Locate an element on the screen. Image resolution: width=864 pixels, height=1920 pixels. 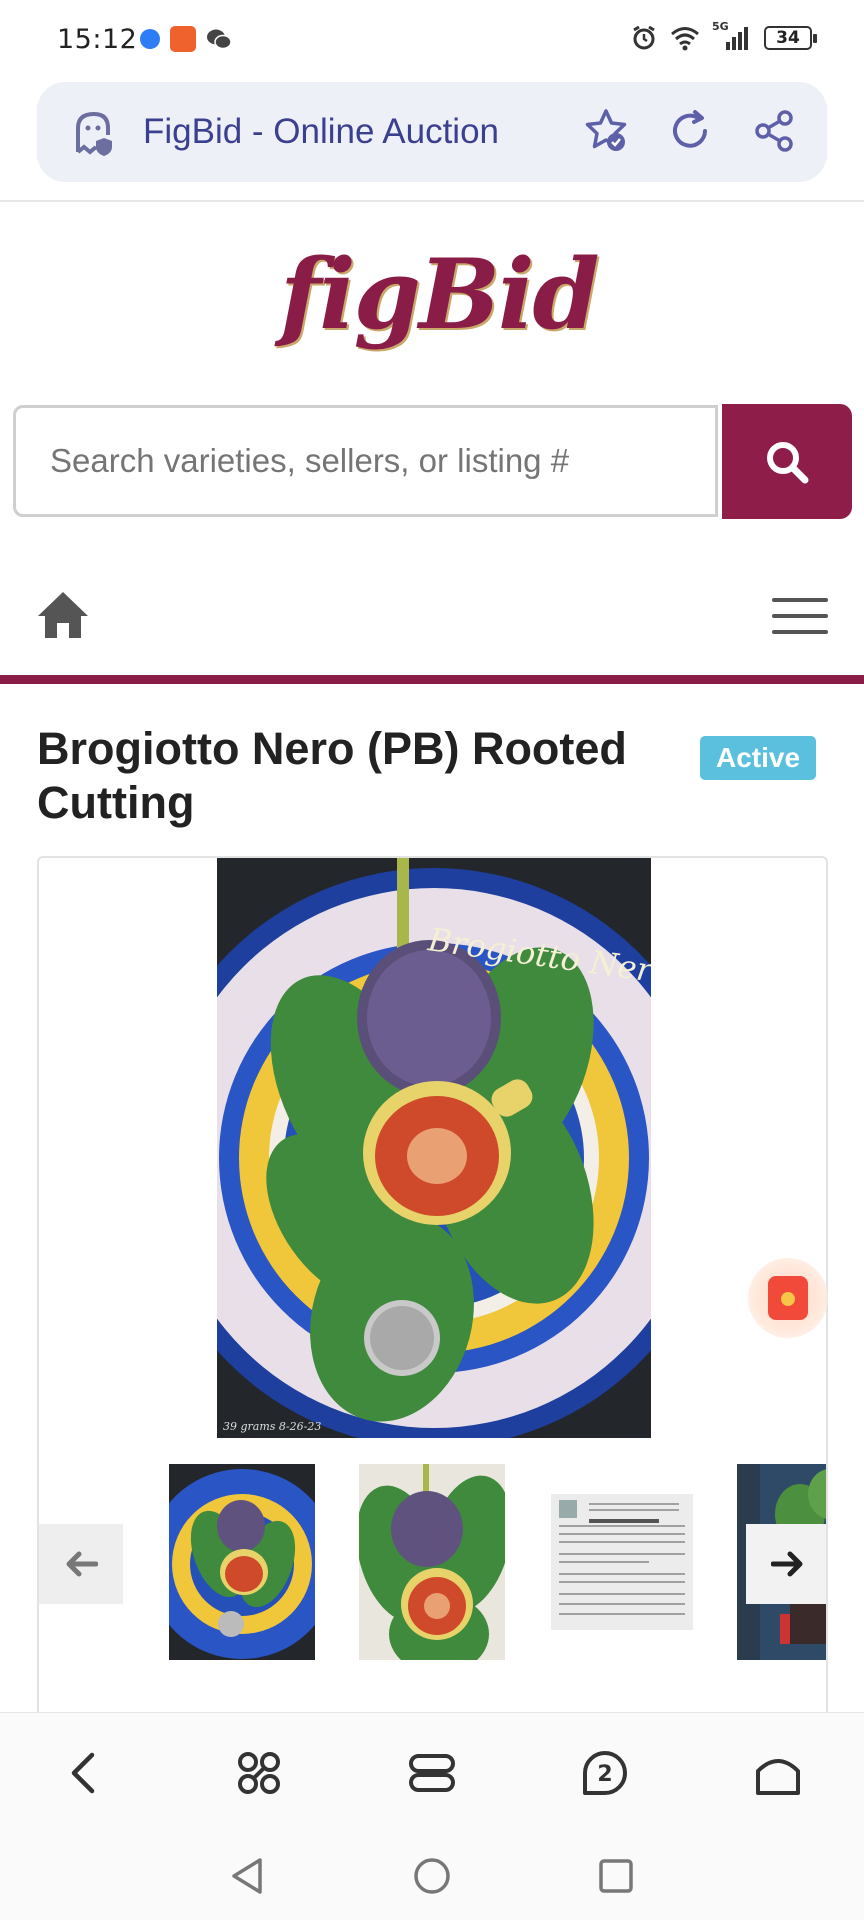
url-actions is located at coordinates (690, 131).